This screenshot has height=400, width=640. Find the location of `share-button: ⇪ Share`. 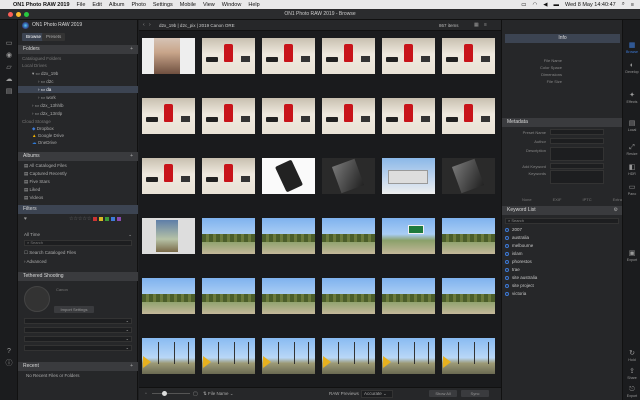

share-button: ⇪ Share is located at coordinates (632, 374).